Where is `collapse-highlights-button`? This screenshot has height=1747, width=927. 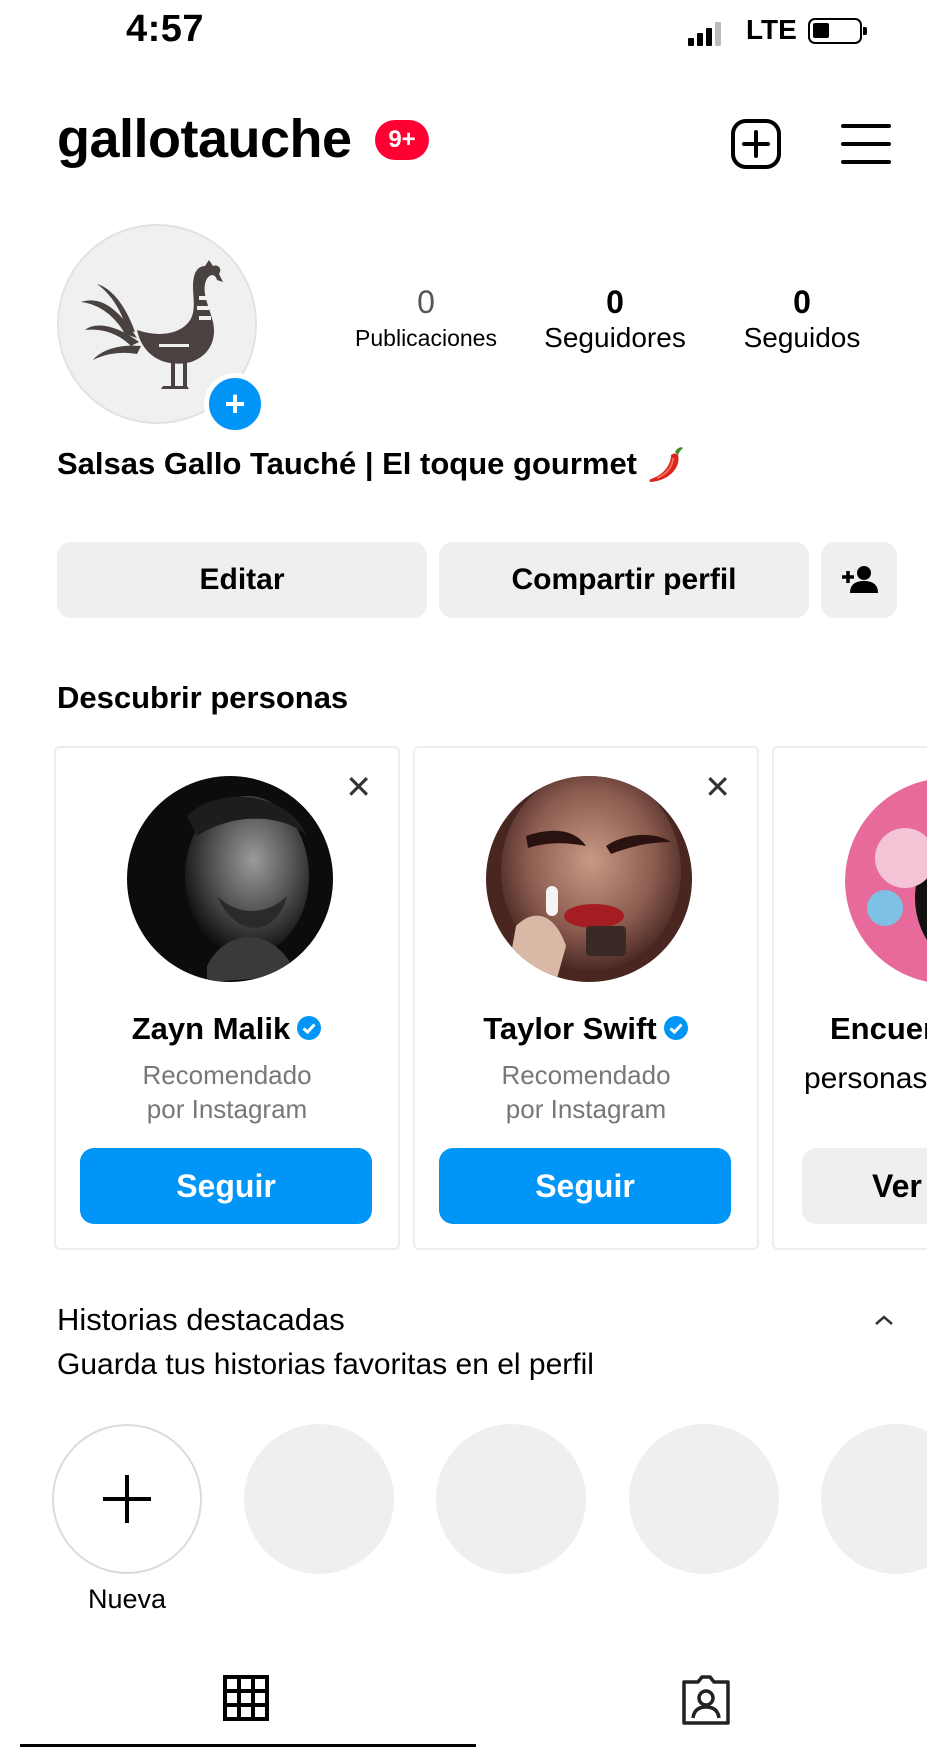 collapse-highlights-button is located at coordinates (887, 1327).